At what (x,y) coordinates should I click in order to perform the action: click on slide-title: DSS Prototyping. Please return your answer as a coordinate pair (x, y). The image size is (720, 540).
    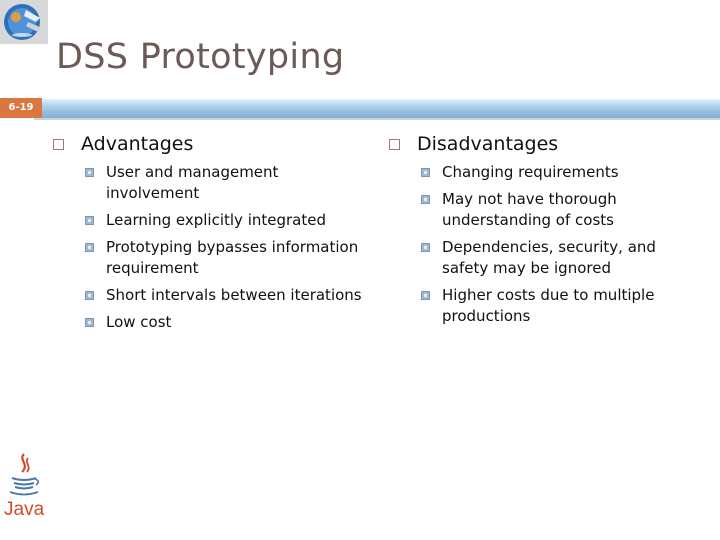
    Looking at the image, I should click on (200, 57).